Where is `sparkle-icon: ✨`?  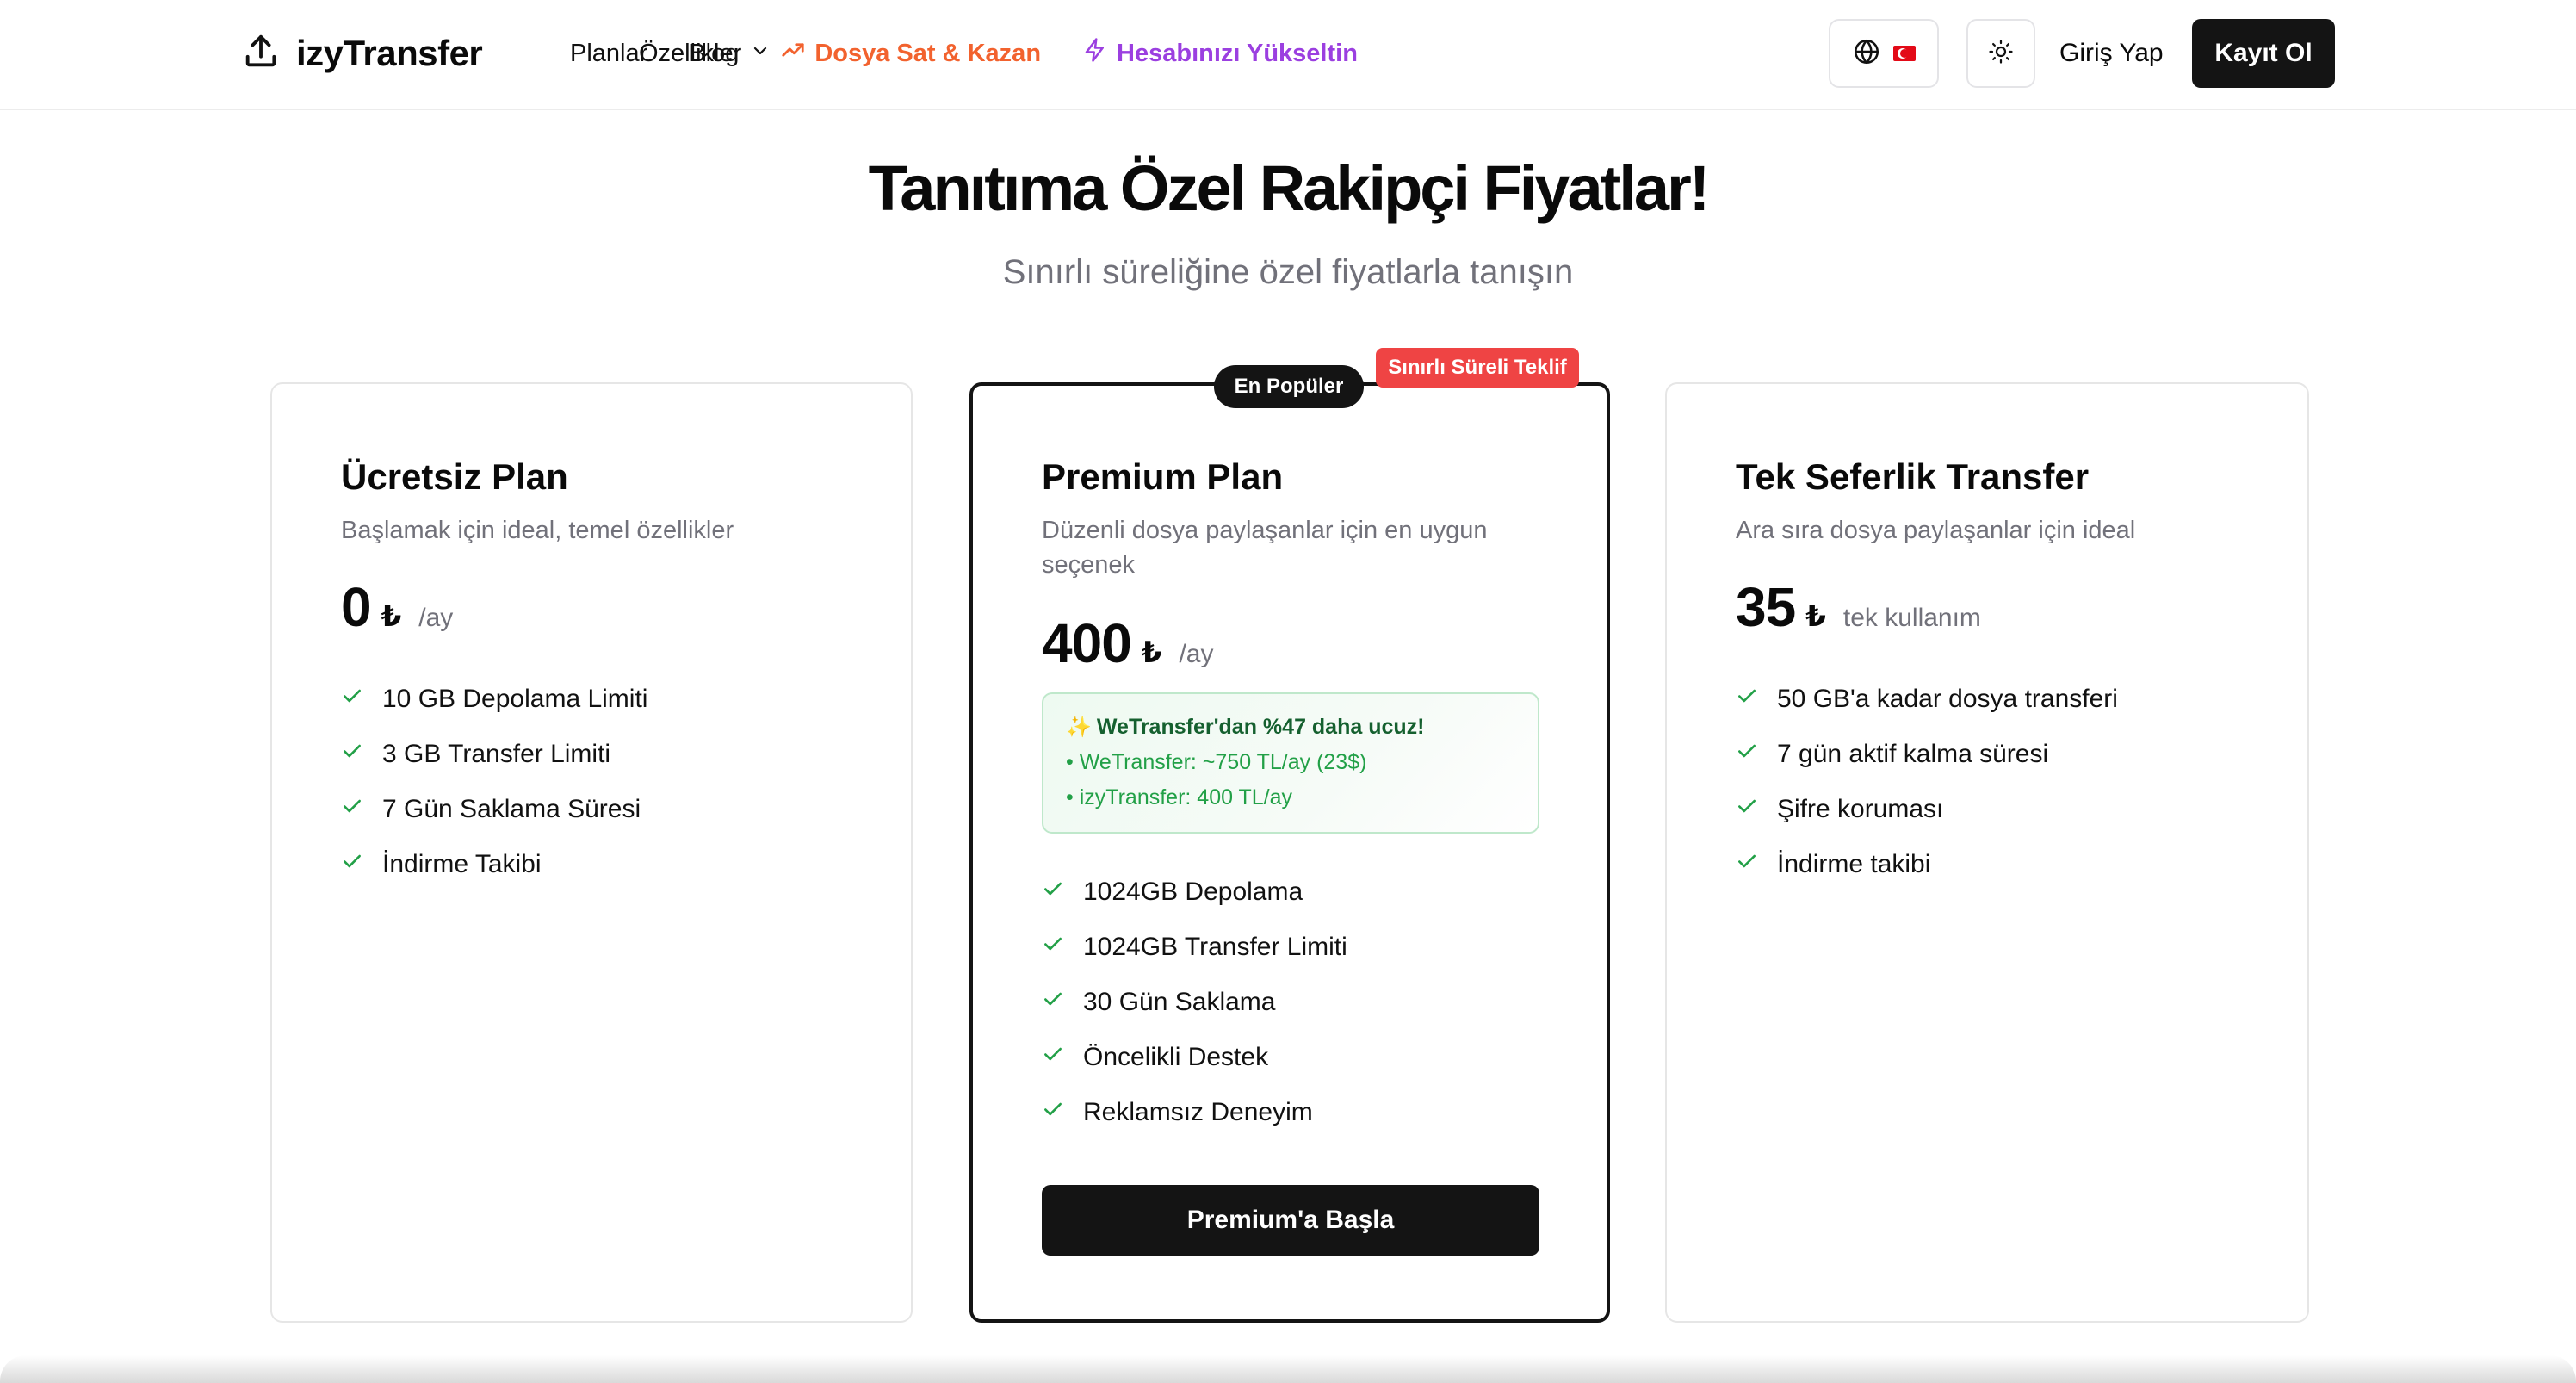 sparkle-icon: ✨ is located at coordinates (1079, 727).